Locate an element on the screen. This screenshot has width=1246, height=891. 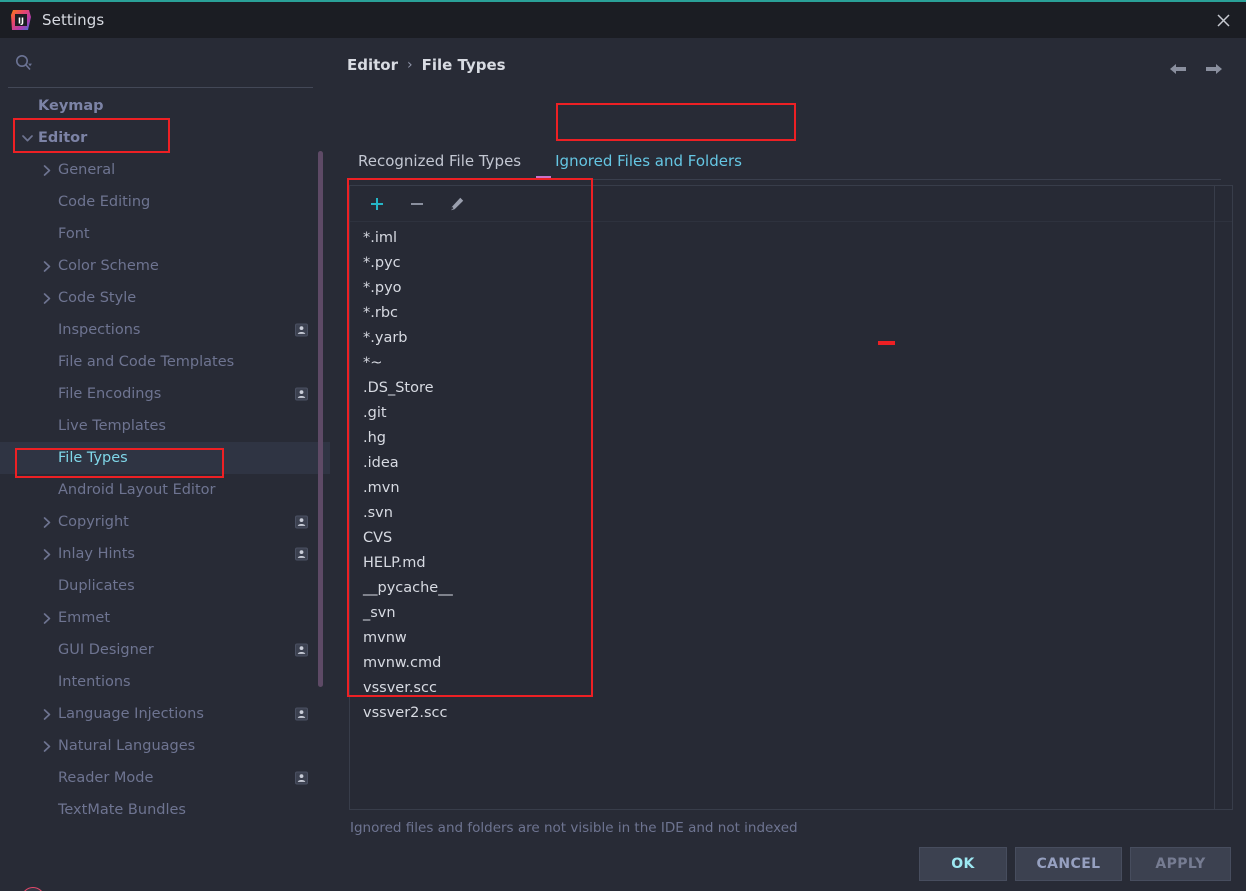
ignored-file-item: CVS is located at coordinates (791, 538).